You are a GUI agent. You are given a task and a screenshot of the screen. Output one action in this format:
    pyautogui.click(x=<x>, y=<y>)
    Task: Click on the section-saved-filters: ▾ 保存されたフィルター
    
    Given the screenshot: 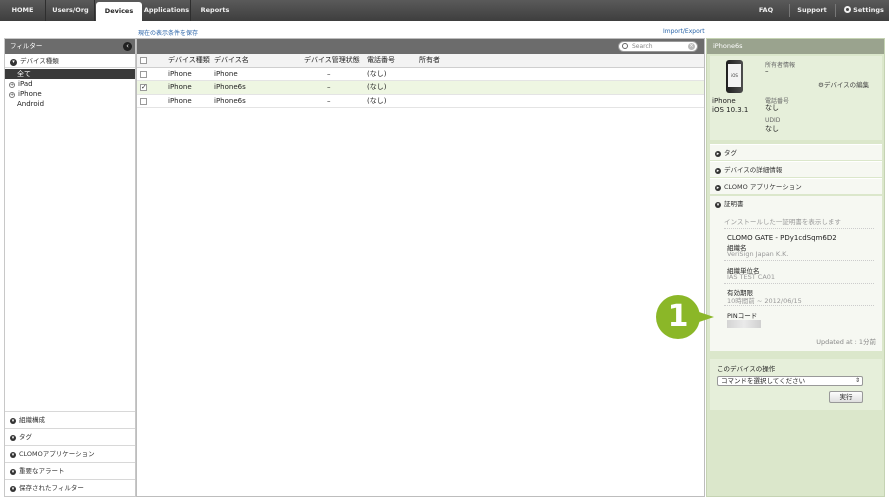 What is the action you would take?
    pyautogui.click(x=70, y=487)
    